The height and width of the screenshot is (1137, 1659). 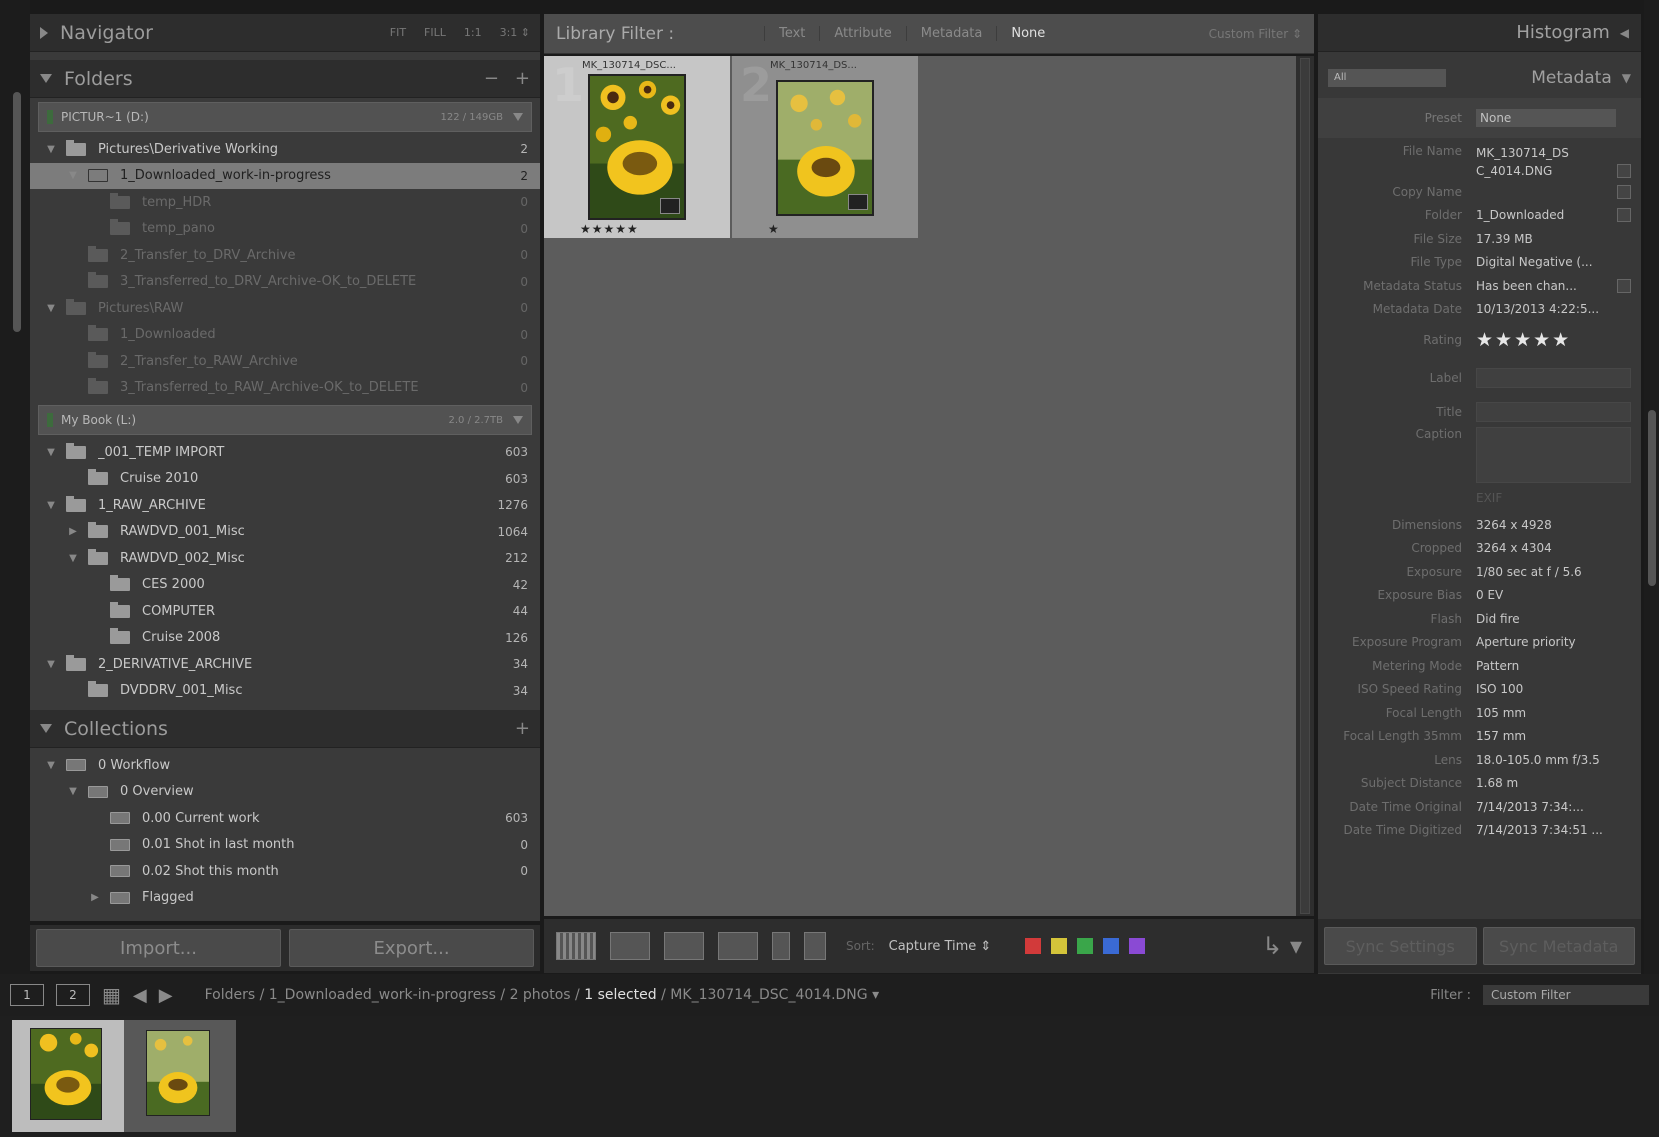 I want to click on metadata-value: Pattern, so click(x=1553, y=666).